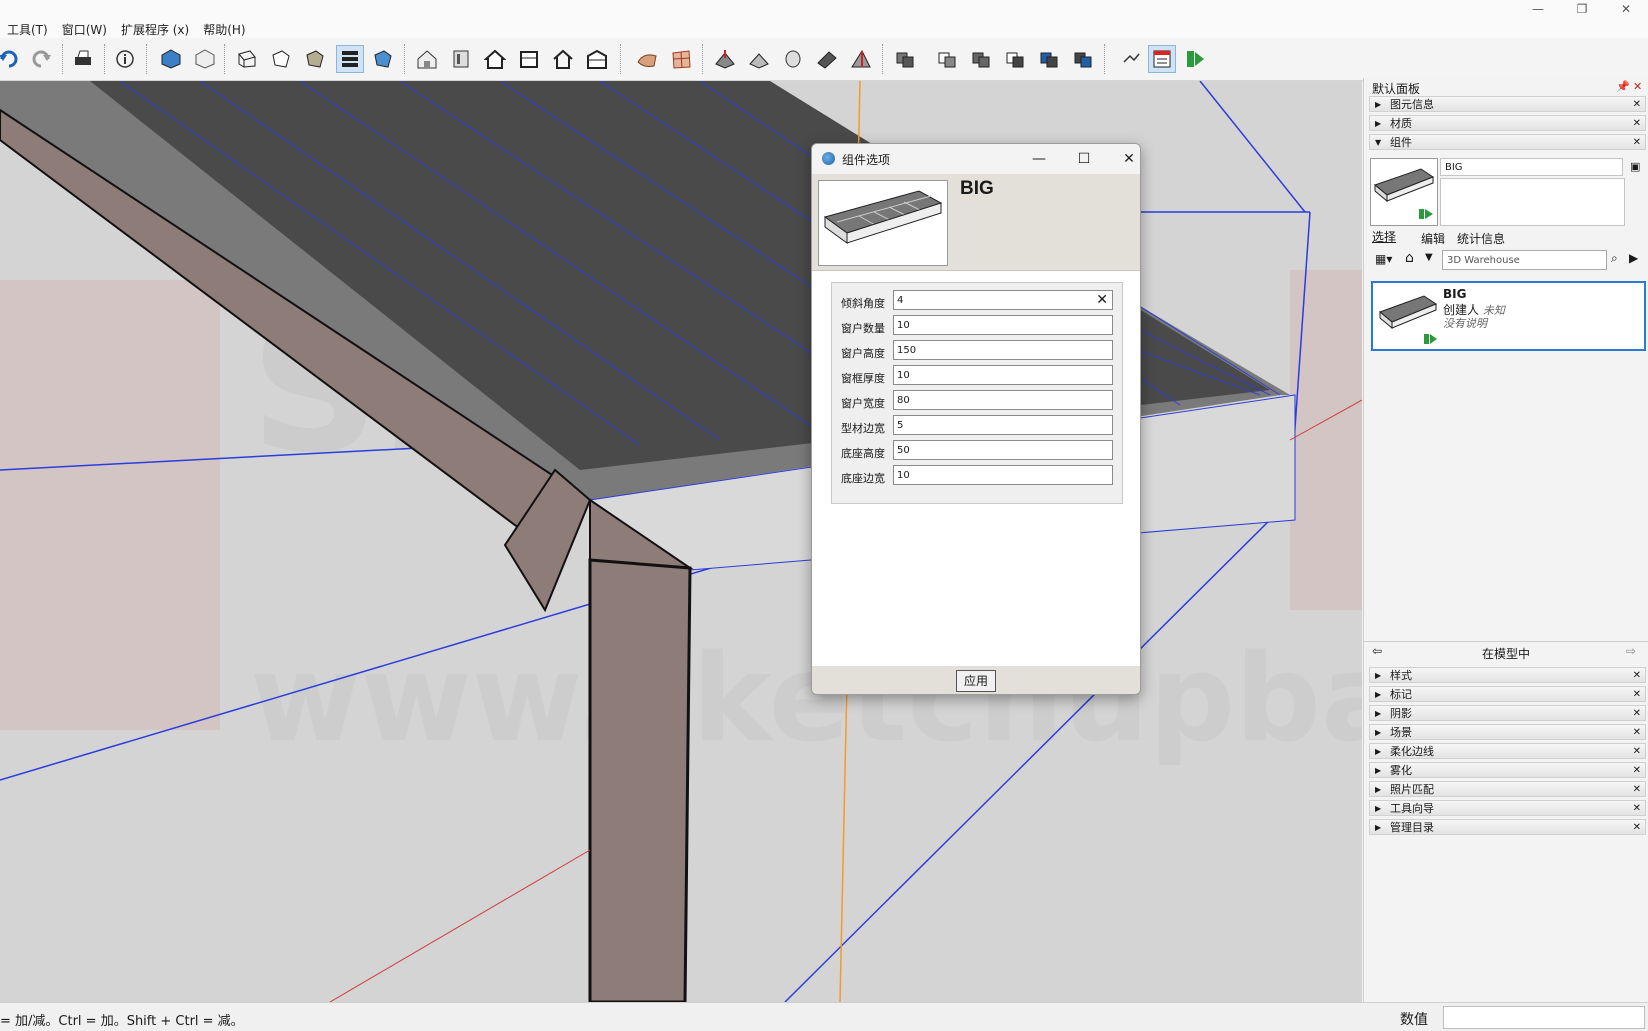 The width and height of the screenshot is (1648, 1031). Describe the element at coordinates (461, 59) in the screenshot. I see `extension-icon` at that location.